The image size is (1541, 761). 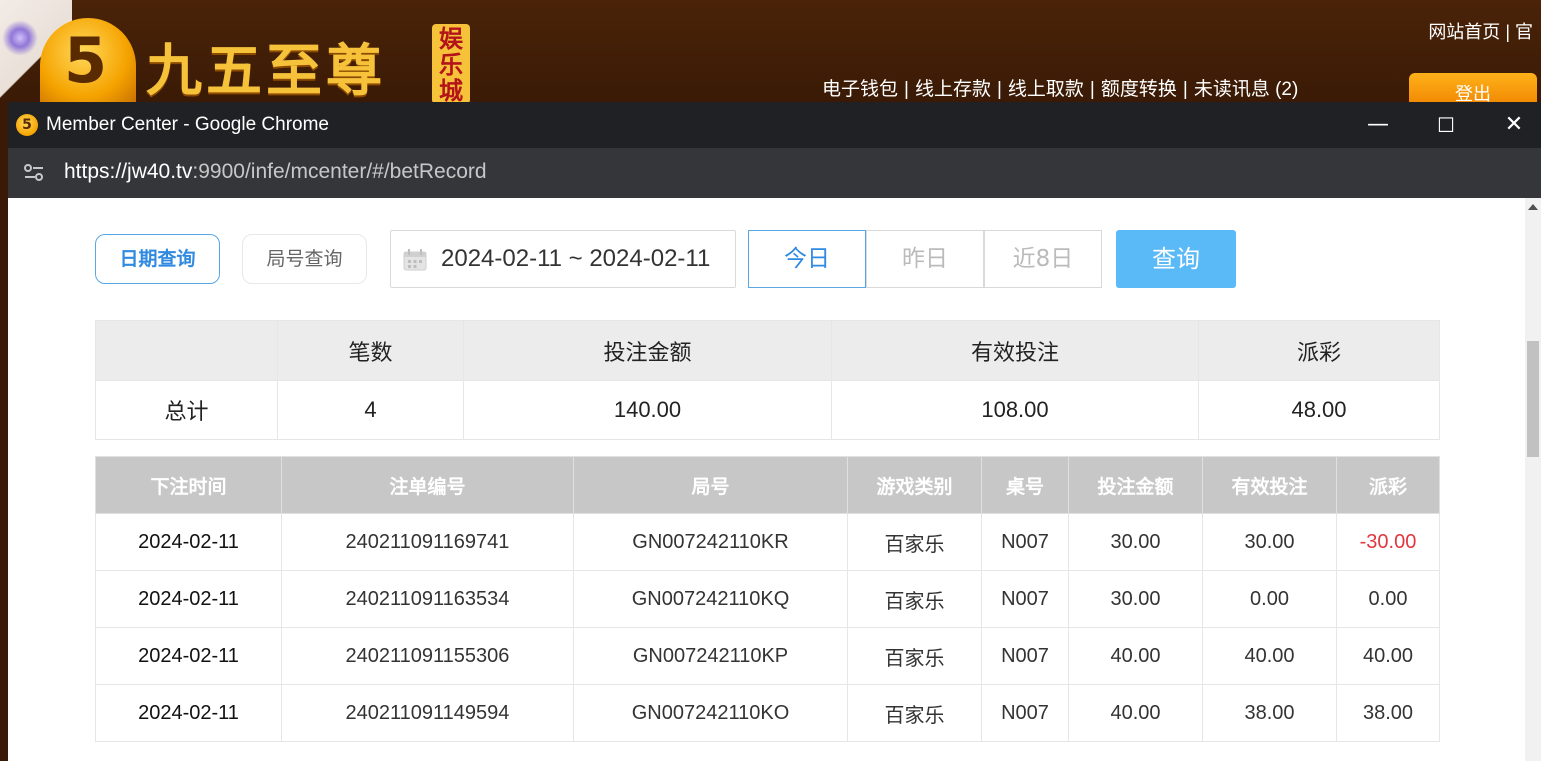 What do you see at coordinates (1378, 125) in the screenshot?
I see `minimize-button: —` at bounding box center [1378, 125].